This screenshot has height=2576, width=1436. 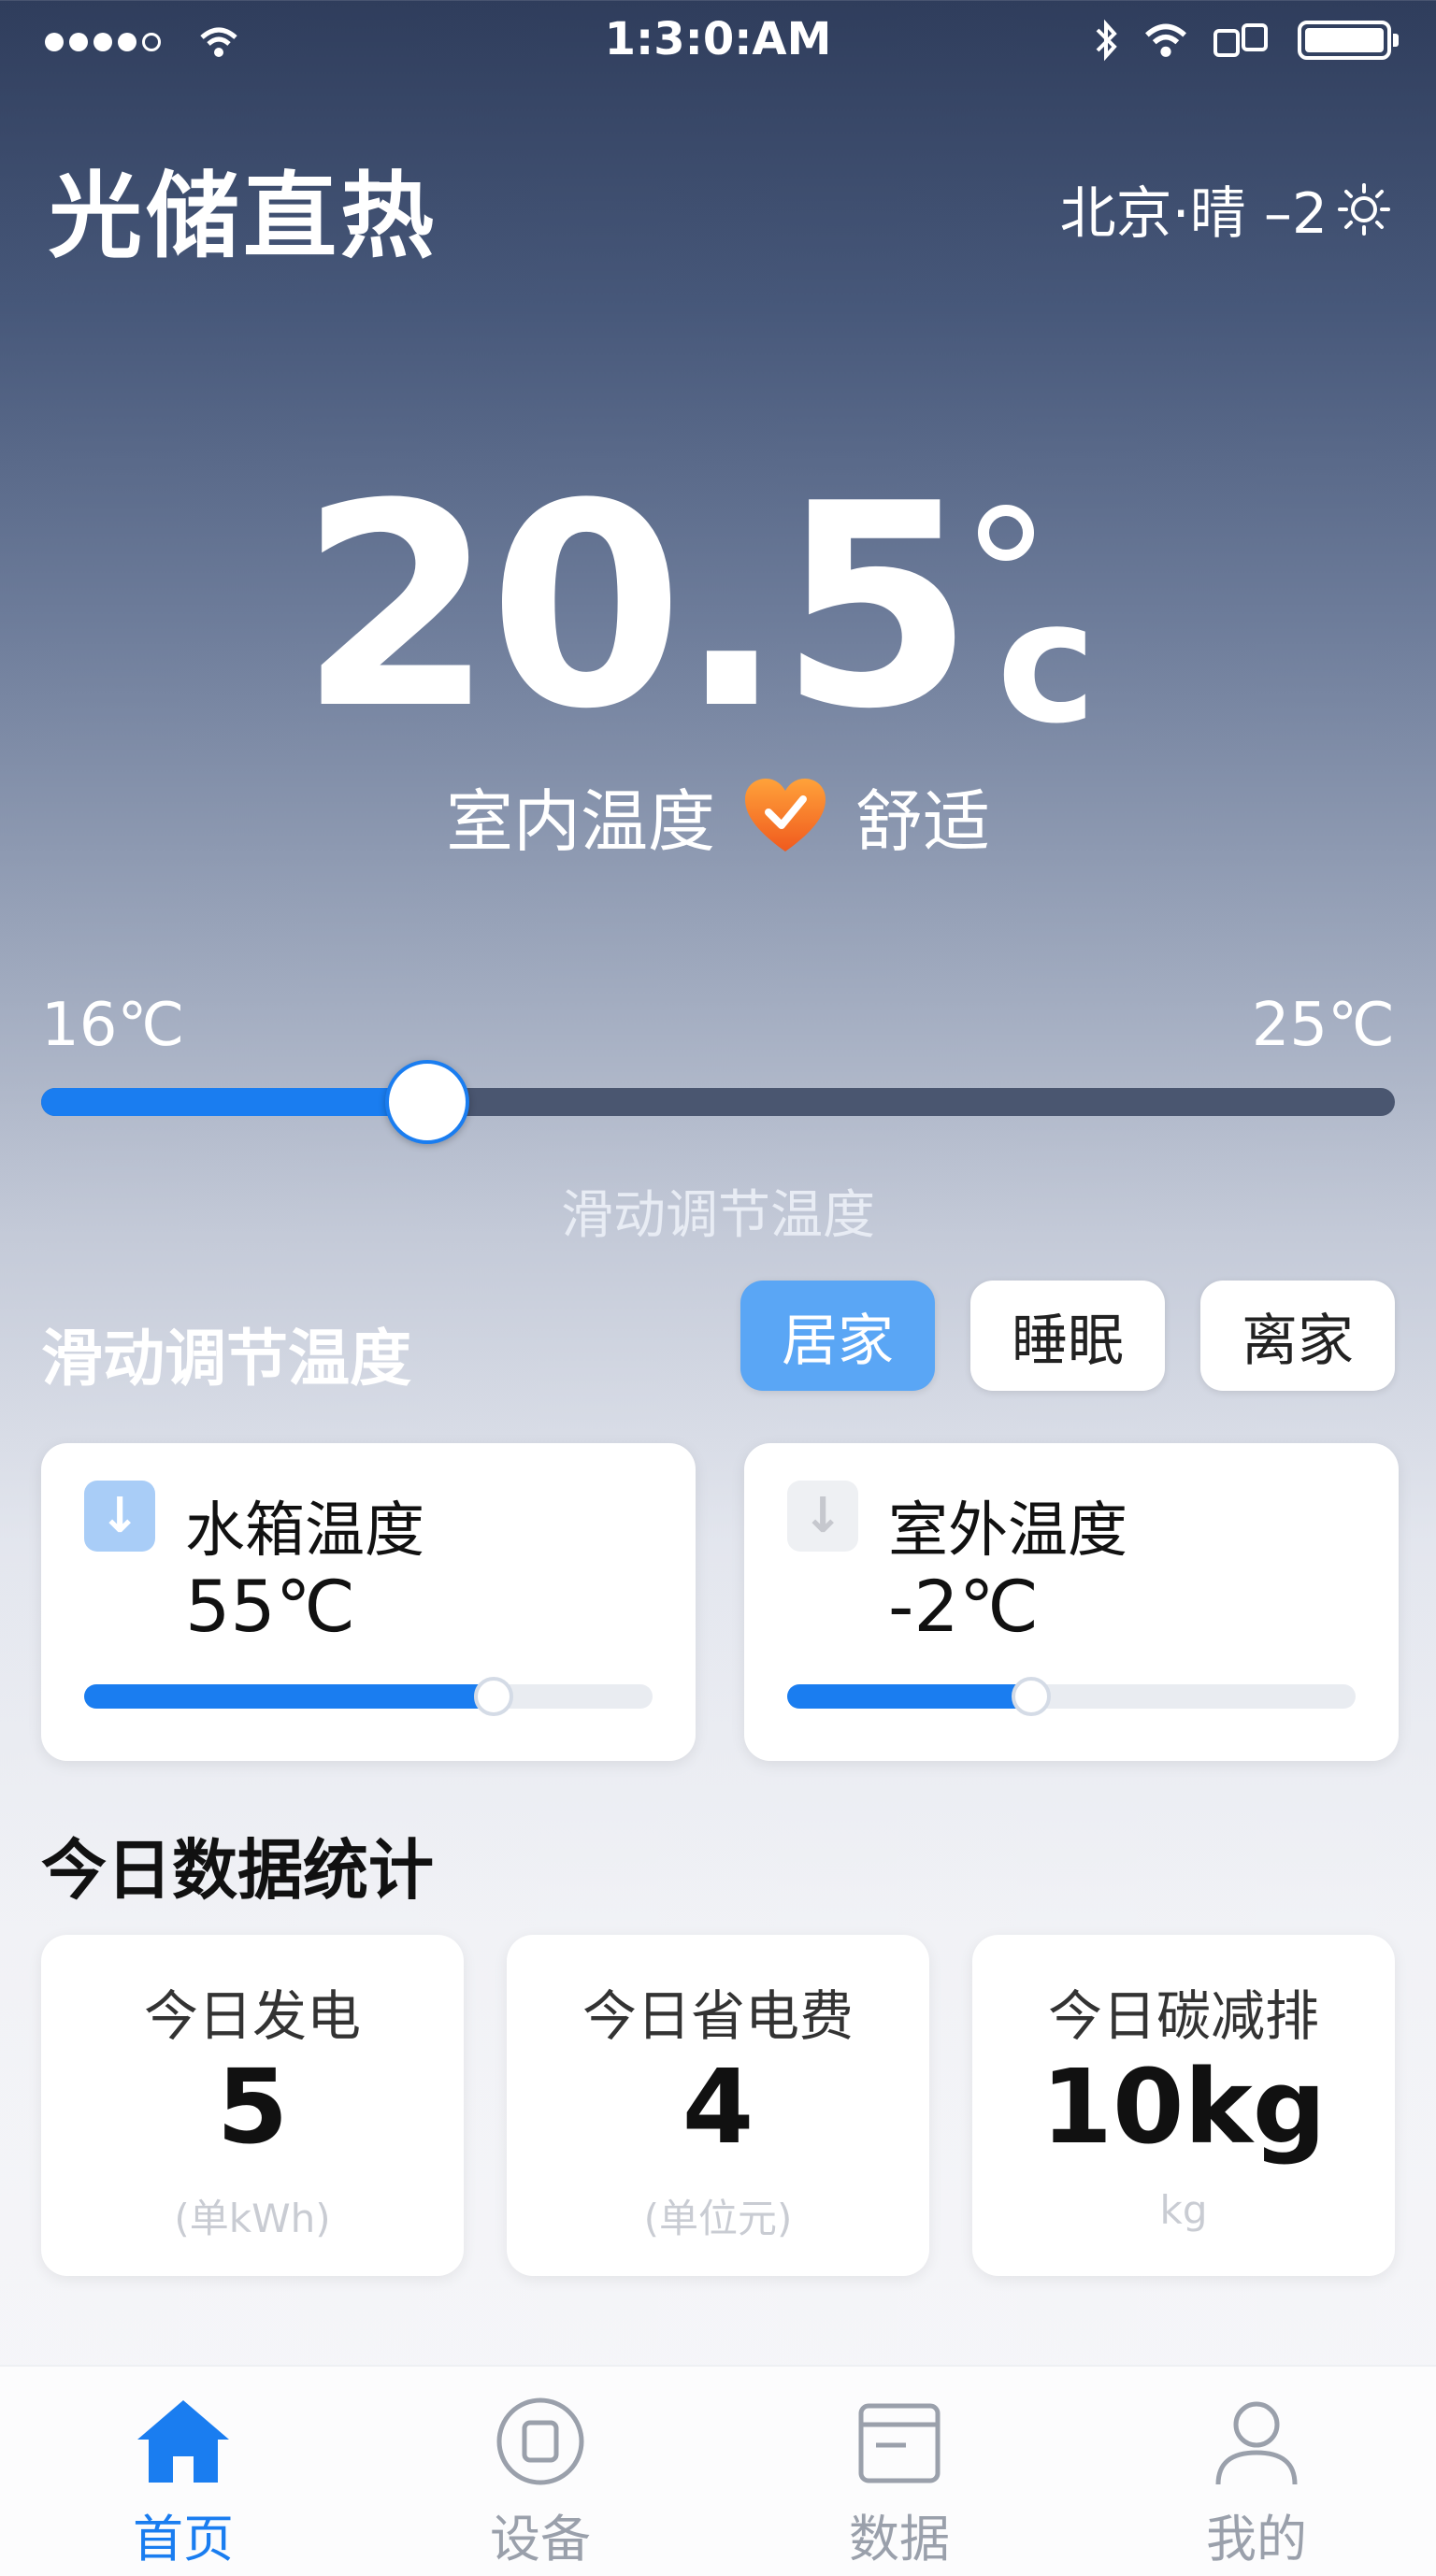 I want to click on stat-label: 今日发电, so click(x=252, y=2016).